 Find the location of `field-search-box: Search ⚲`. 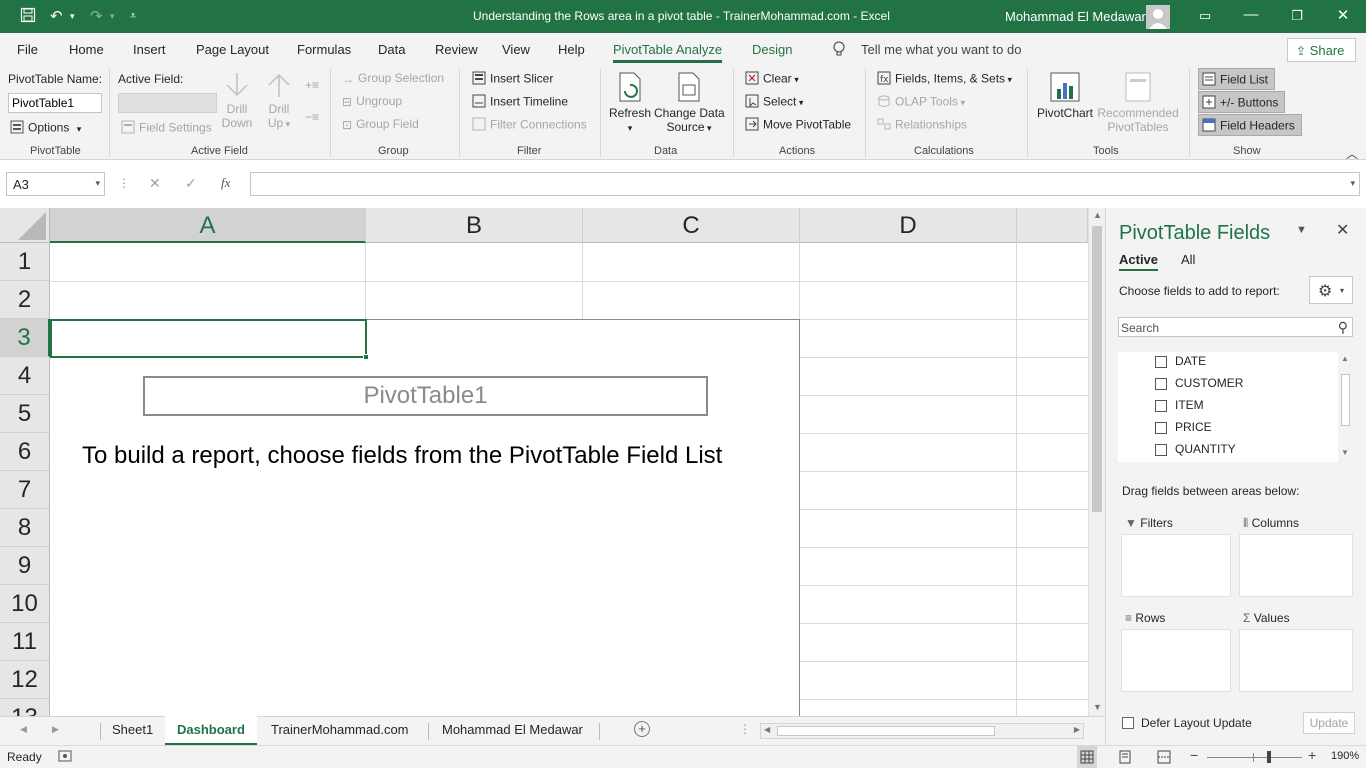

field-search-box: Search ⚲ is located at coordinates (1235, 327).